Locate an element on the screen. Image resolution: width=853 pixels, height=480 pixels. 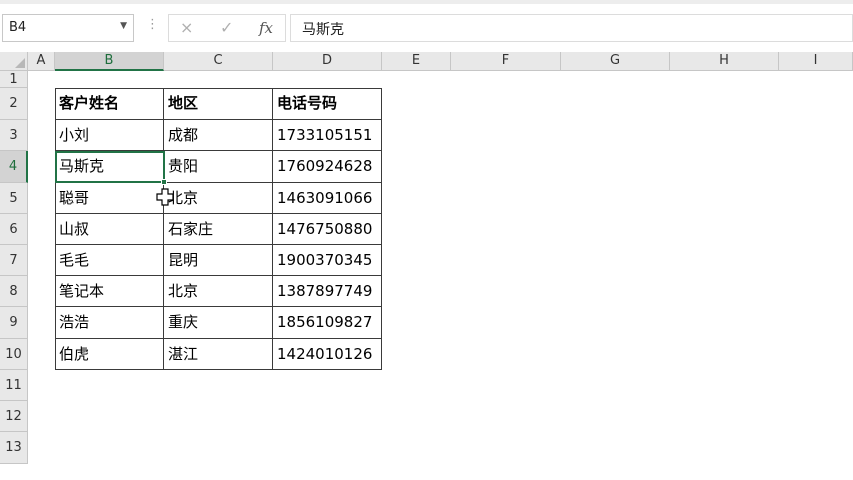
column-header-g: G is located at coordinates (615, 61).